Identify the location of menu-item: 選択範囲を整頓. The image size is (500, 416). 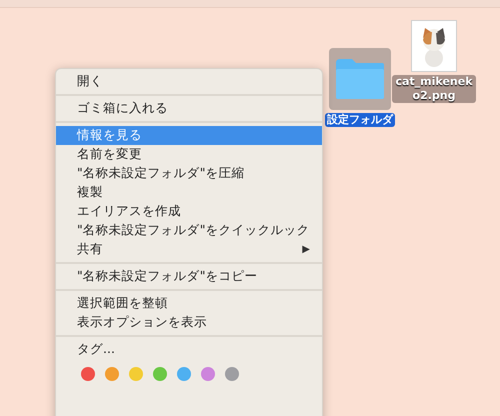
(189, 303).